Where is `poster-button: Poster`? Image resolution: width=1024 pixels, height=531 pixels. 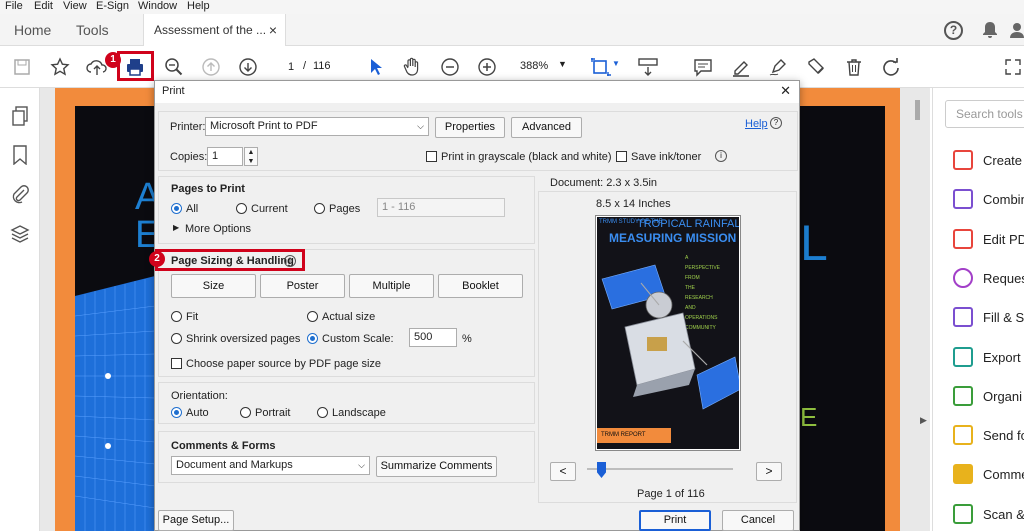
poster-button: Poster is located at coordinates (302, 286).